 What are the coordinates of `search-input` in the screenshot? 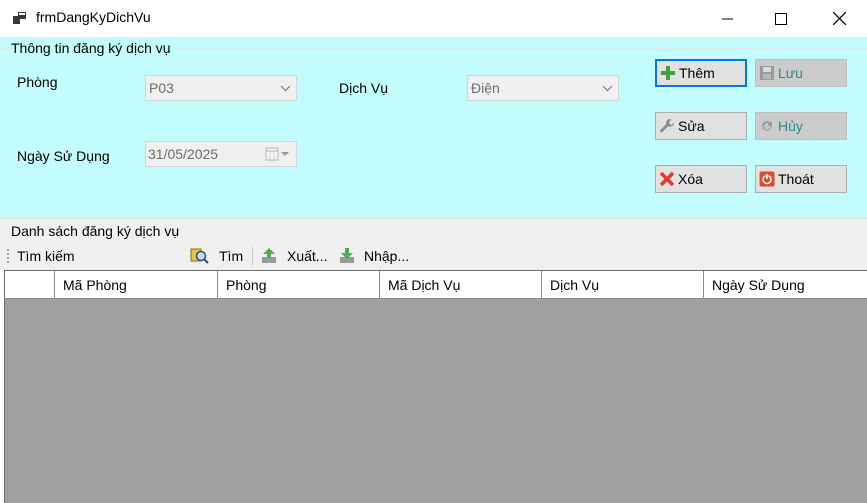 It's located at (132, 256).